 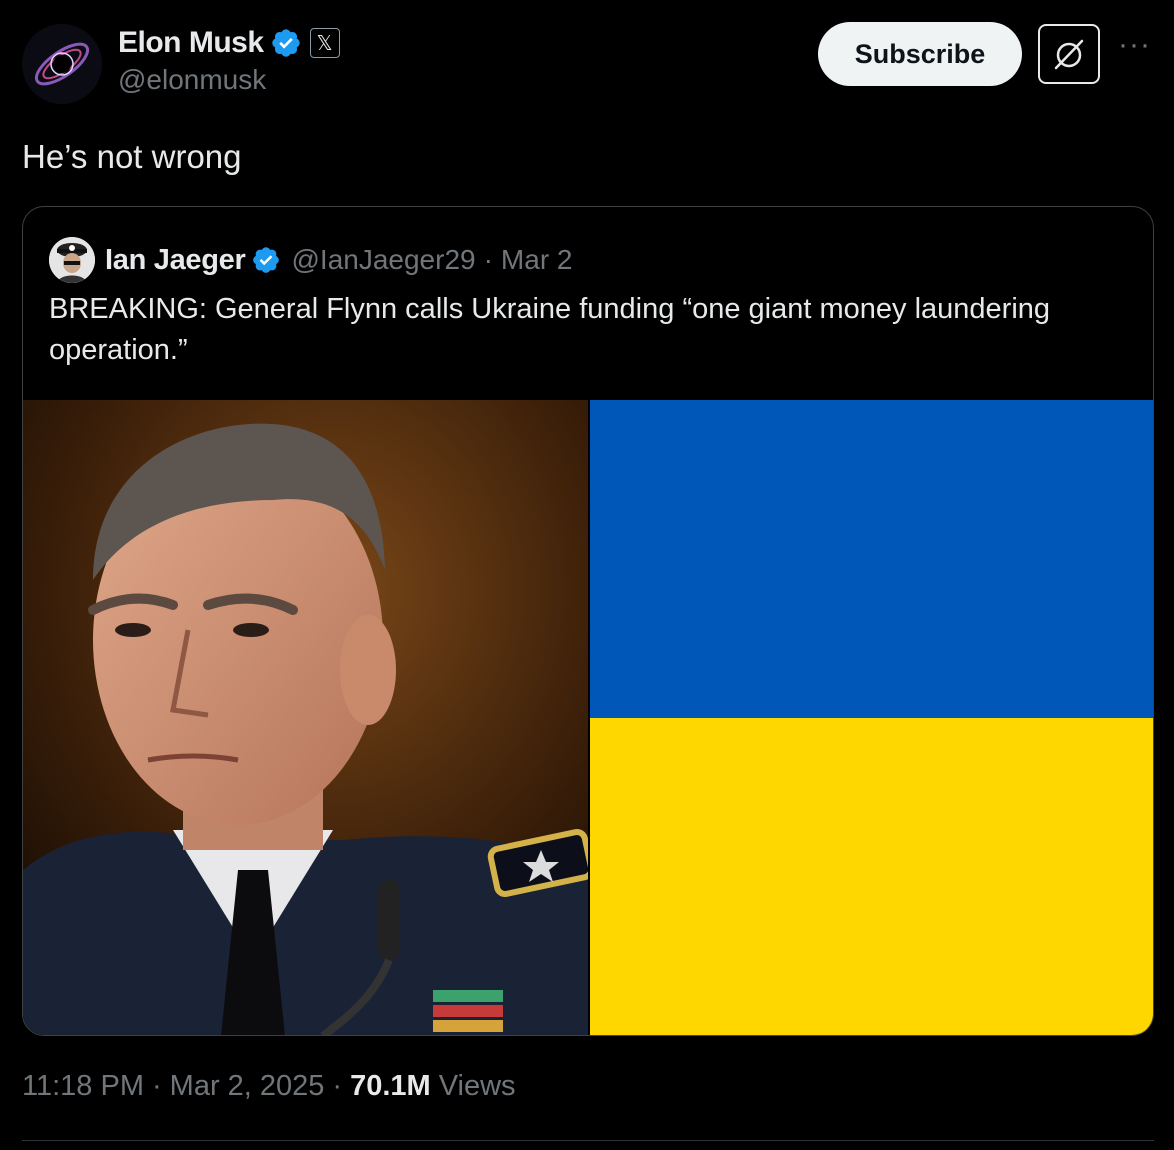 I want to click on subscribe-button: Subscribe, so click(x=920, y=54).